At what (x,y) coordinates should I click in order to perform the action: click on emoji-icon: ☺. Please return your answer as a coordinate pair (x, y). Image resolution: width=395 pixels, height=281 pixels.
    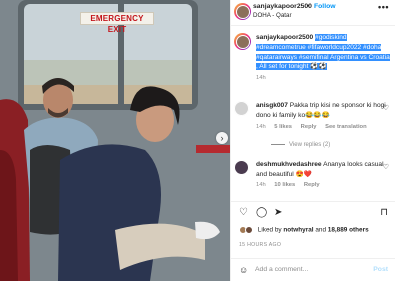
    Looking at the image, I should click on (243, 270).